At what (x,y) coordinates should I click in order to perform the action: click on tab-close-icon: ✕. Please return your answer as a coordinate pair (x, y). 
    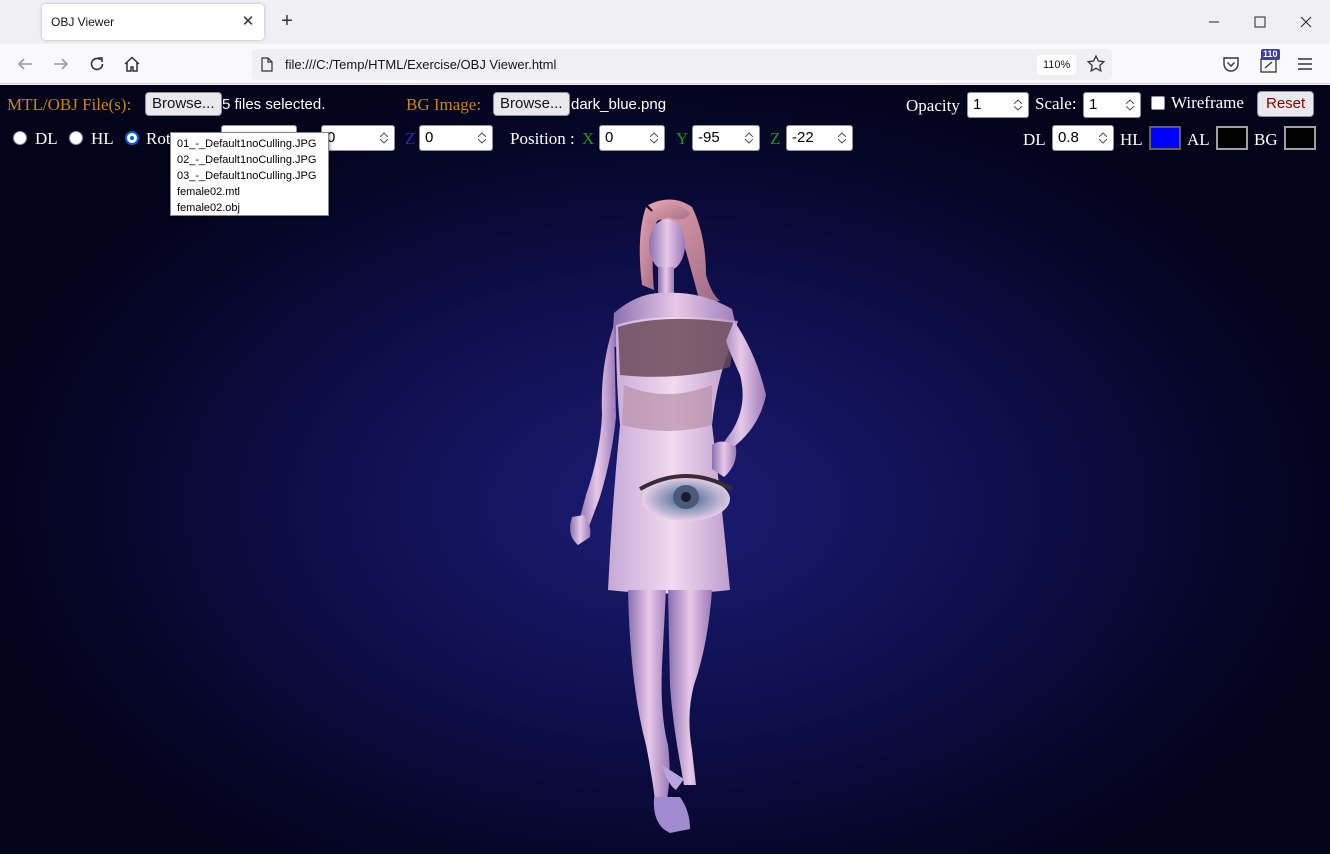
    Looking at the image, I should click on (248, 22).